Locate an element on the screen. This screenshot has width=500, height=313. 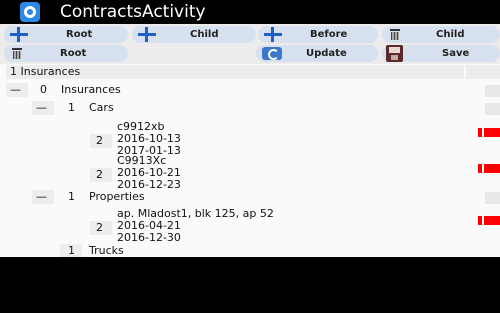
add-child-button: Child is located at coordinates (194, 34).